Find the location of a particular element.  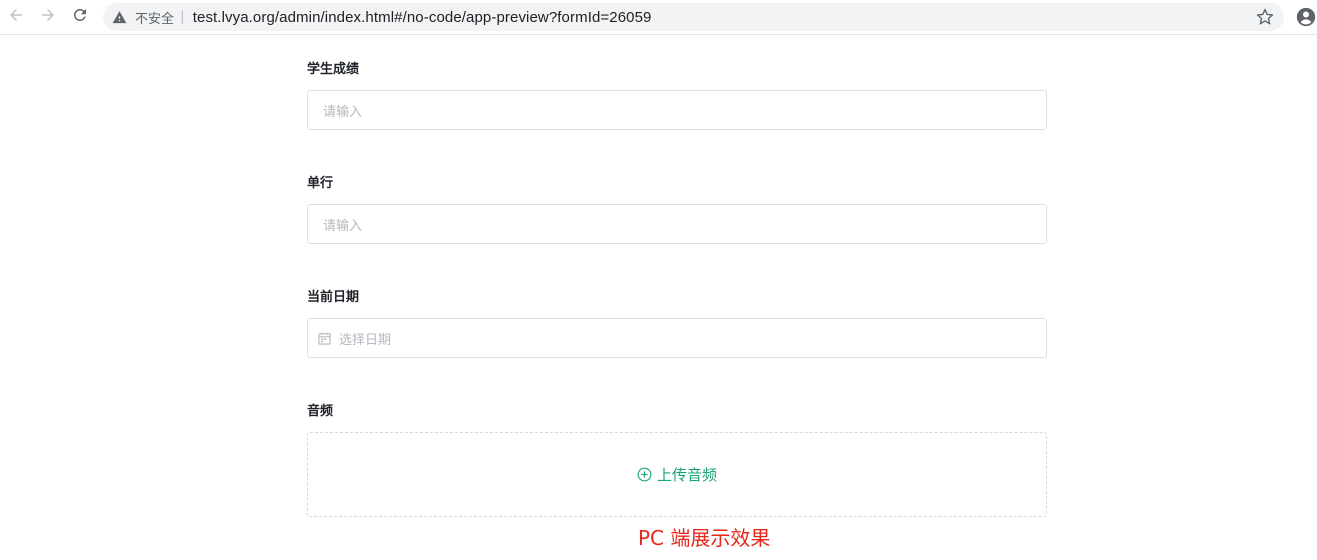

field-label-audio: 音频 is located at coordinates (320, 411).